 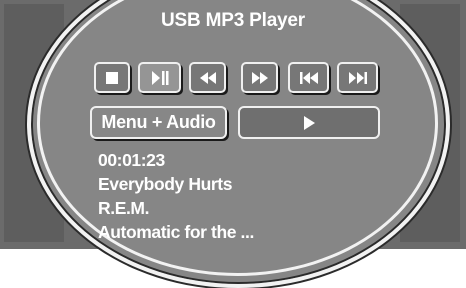 I want to click on stop-icon, so click(x=112, y=78).